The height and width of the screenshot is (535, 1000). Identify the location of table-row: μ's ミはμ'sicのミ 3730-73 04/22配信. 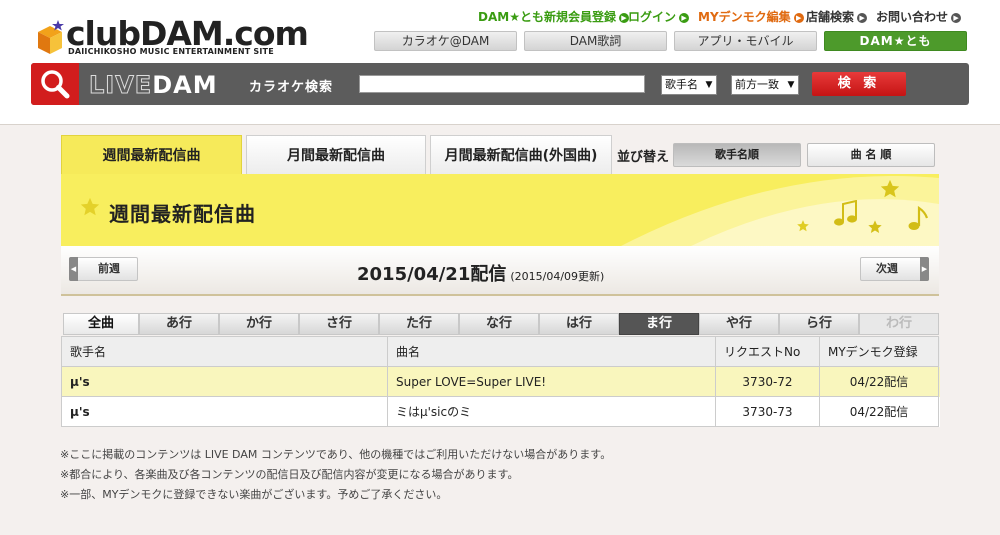
(501, 412).